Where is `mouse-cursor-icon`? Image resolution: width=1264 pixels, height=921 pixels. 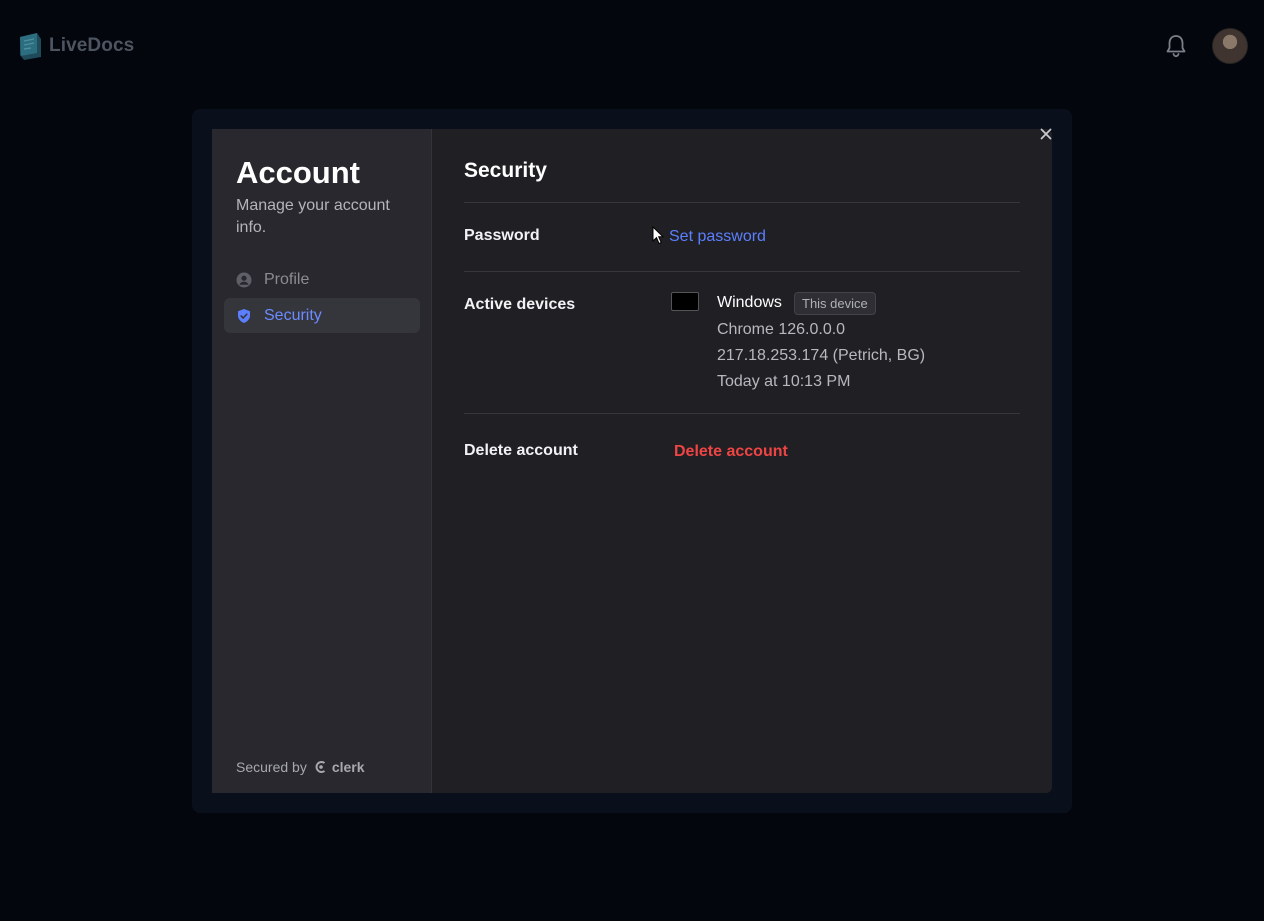 mouse-cursor-icon is located at coordinates (658, 235).